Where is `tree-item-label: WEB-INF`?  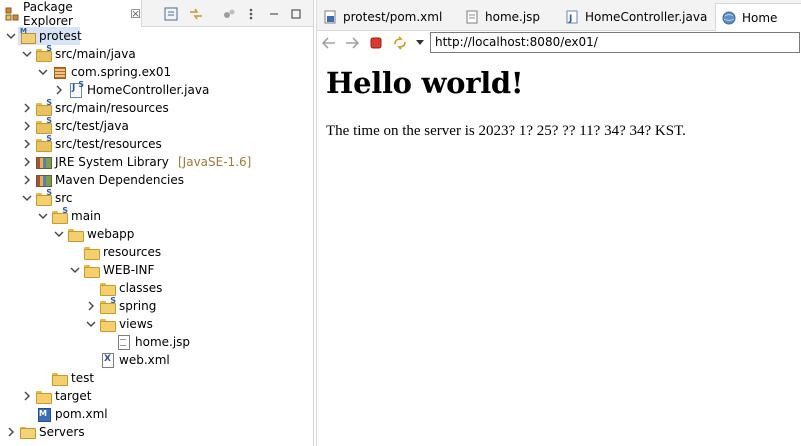 tree-item-label: WEB-INF is located at coordinates (129, 270).